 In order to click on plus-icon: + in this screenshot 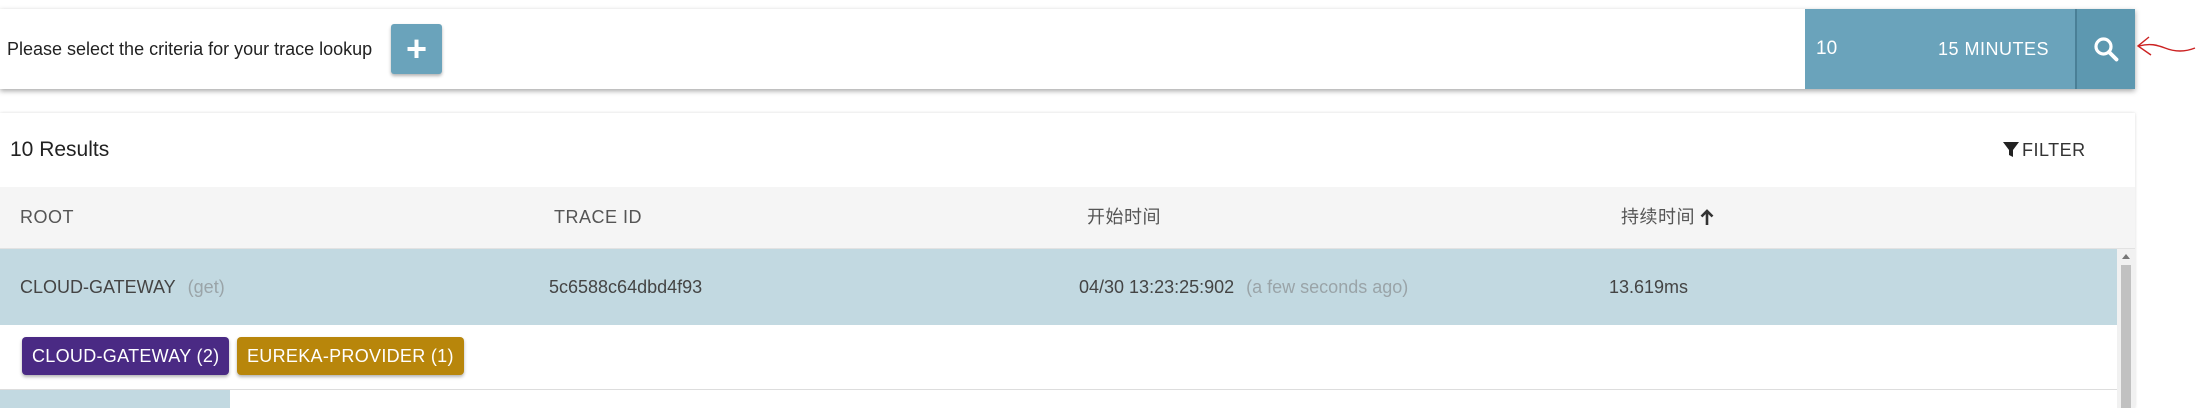, I will do `click(416, 48)`.